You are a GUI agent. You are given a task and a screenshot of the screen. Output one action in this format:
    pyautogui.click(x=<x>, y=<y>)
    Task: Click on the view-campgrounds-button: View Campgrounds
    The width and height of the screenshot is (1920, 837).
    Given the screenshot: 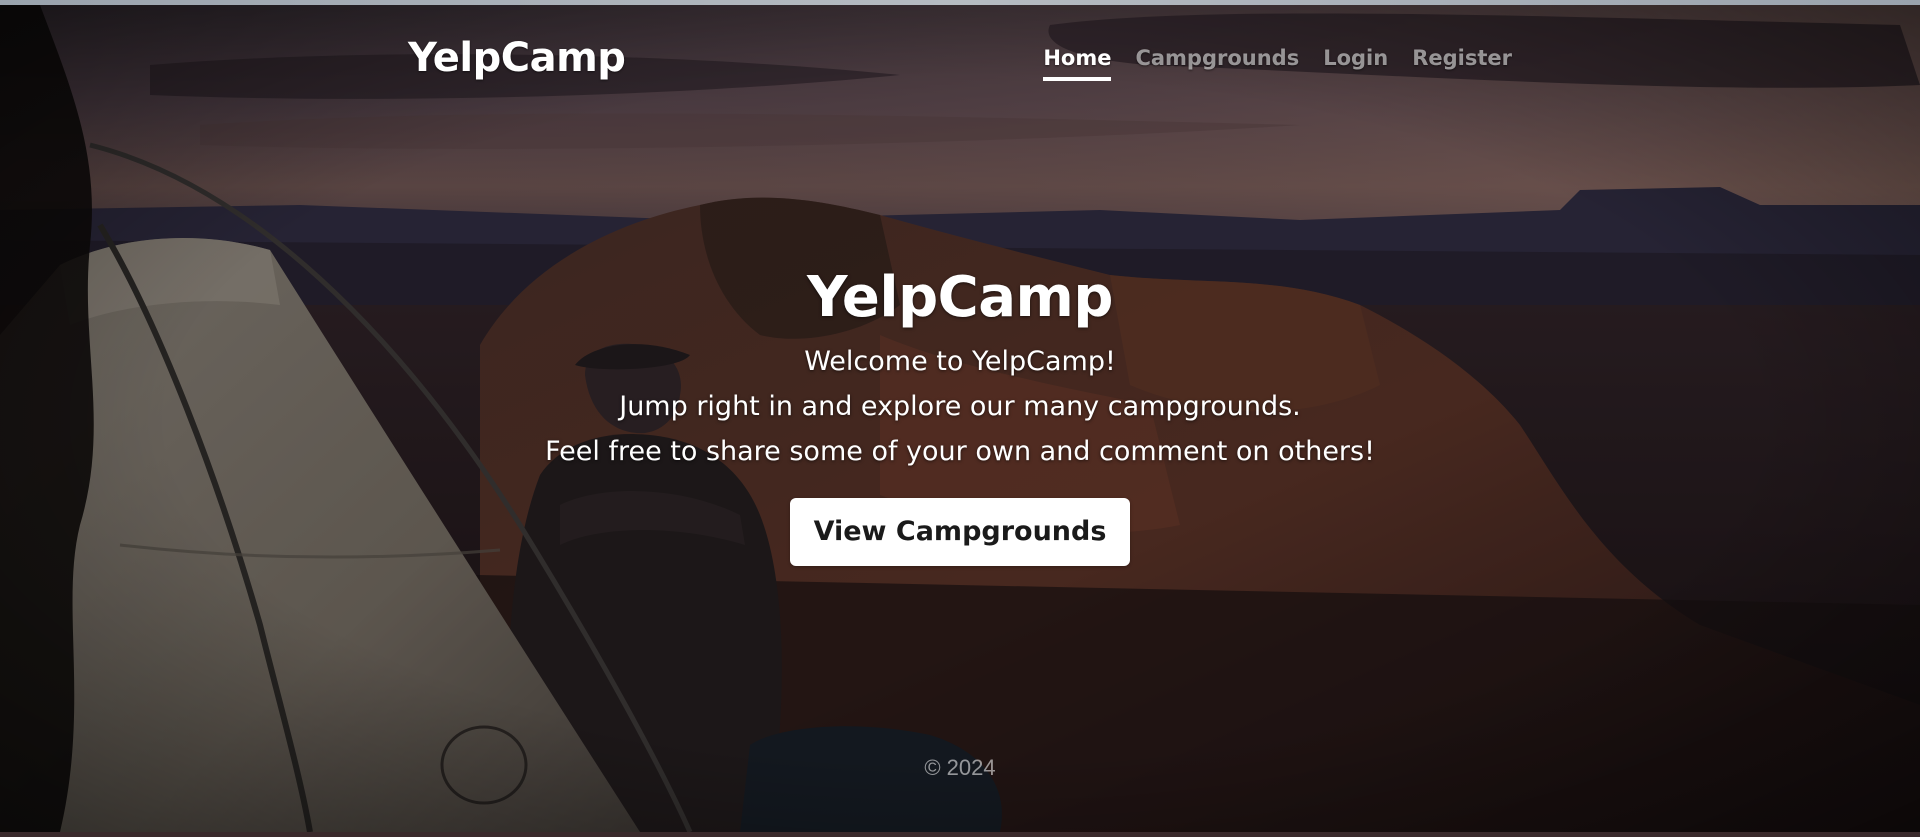 What is the action you would take?
    pyautogui.click(x=960, y=532)
    